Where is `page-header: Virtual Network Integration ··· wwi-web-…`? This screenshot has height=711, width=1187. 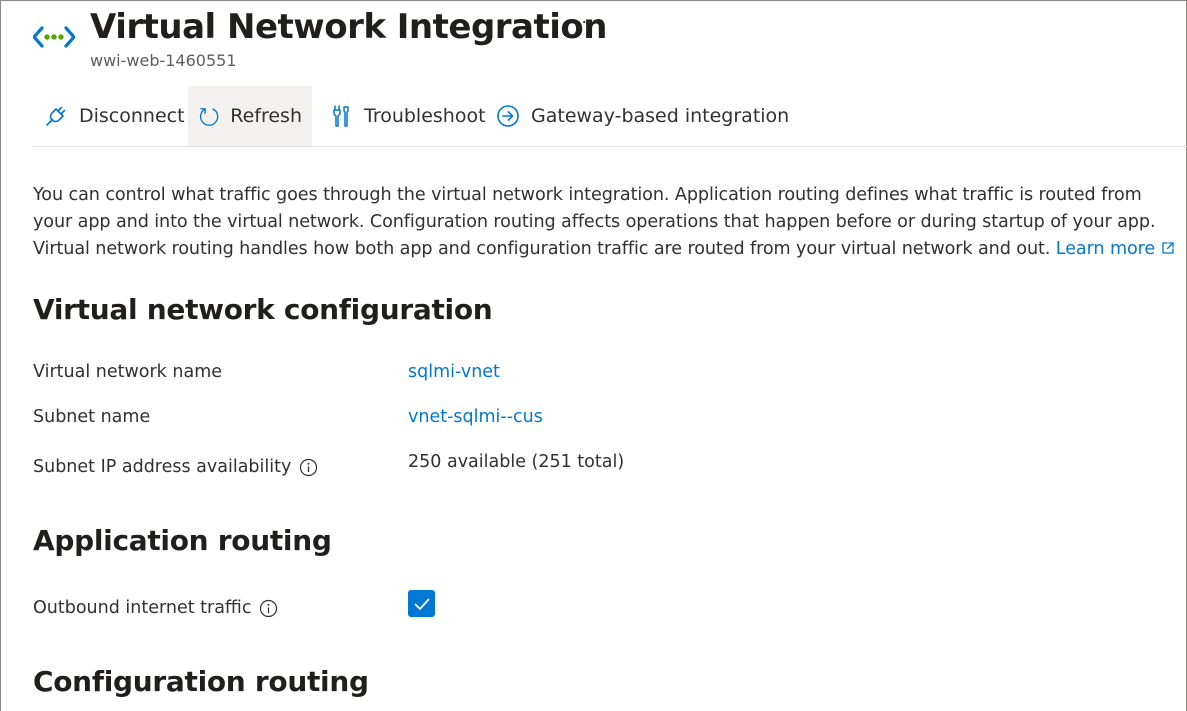 page-header: Virtual Network Integration ··· wwi-web-… is located at coordinates (433, 40).